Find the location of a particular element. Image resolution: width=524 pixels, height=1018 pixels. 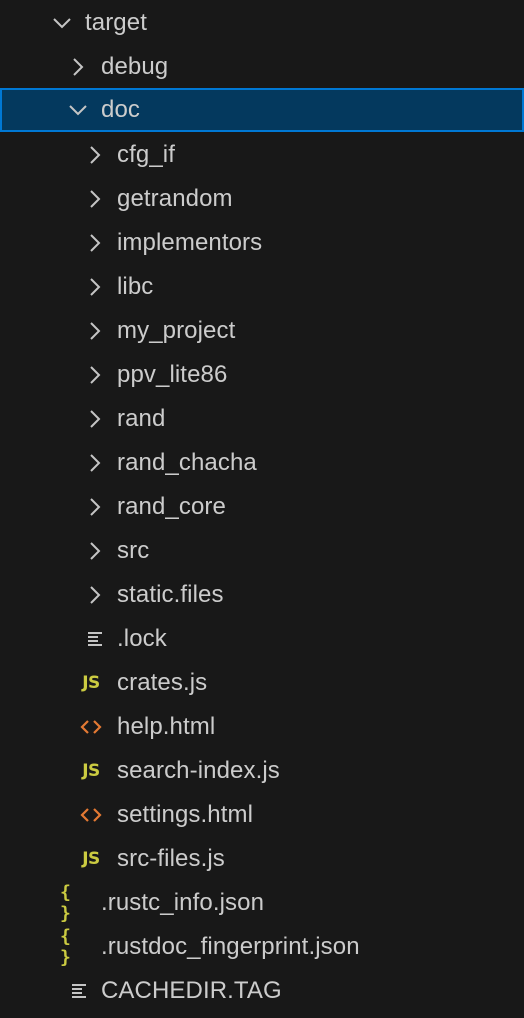

tree-item-label: rand_core is located at coordinates (171, 506).